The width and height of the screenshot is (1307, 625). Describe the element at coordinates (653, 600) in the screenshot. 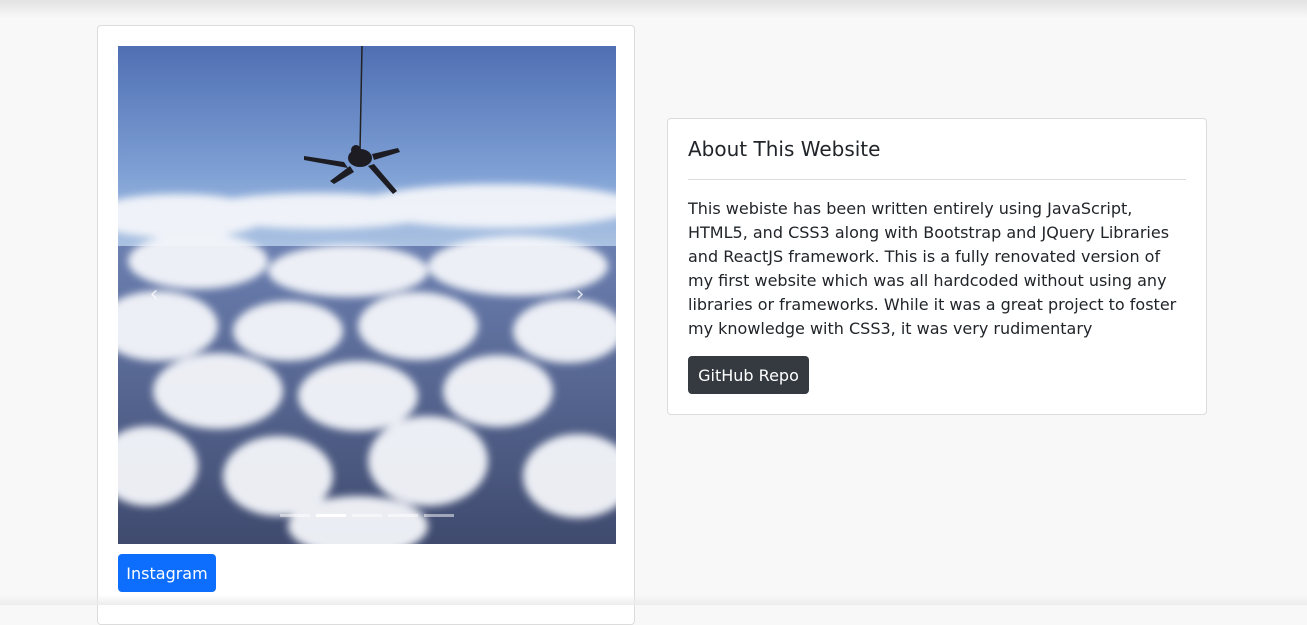

I see `footer-shadow` at that location.